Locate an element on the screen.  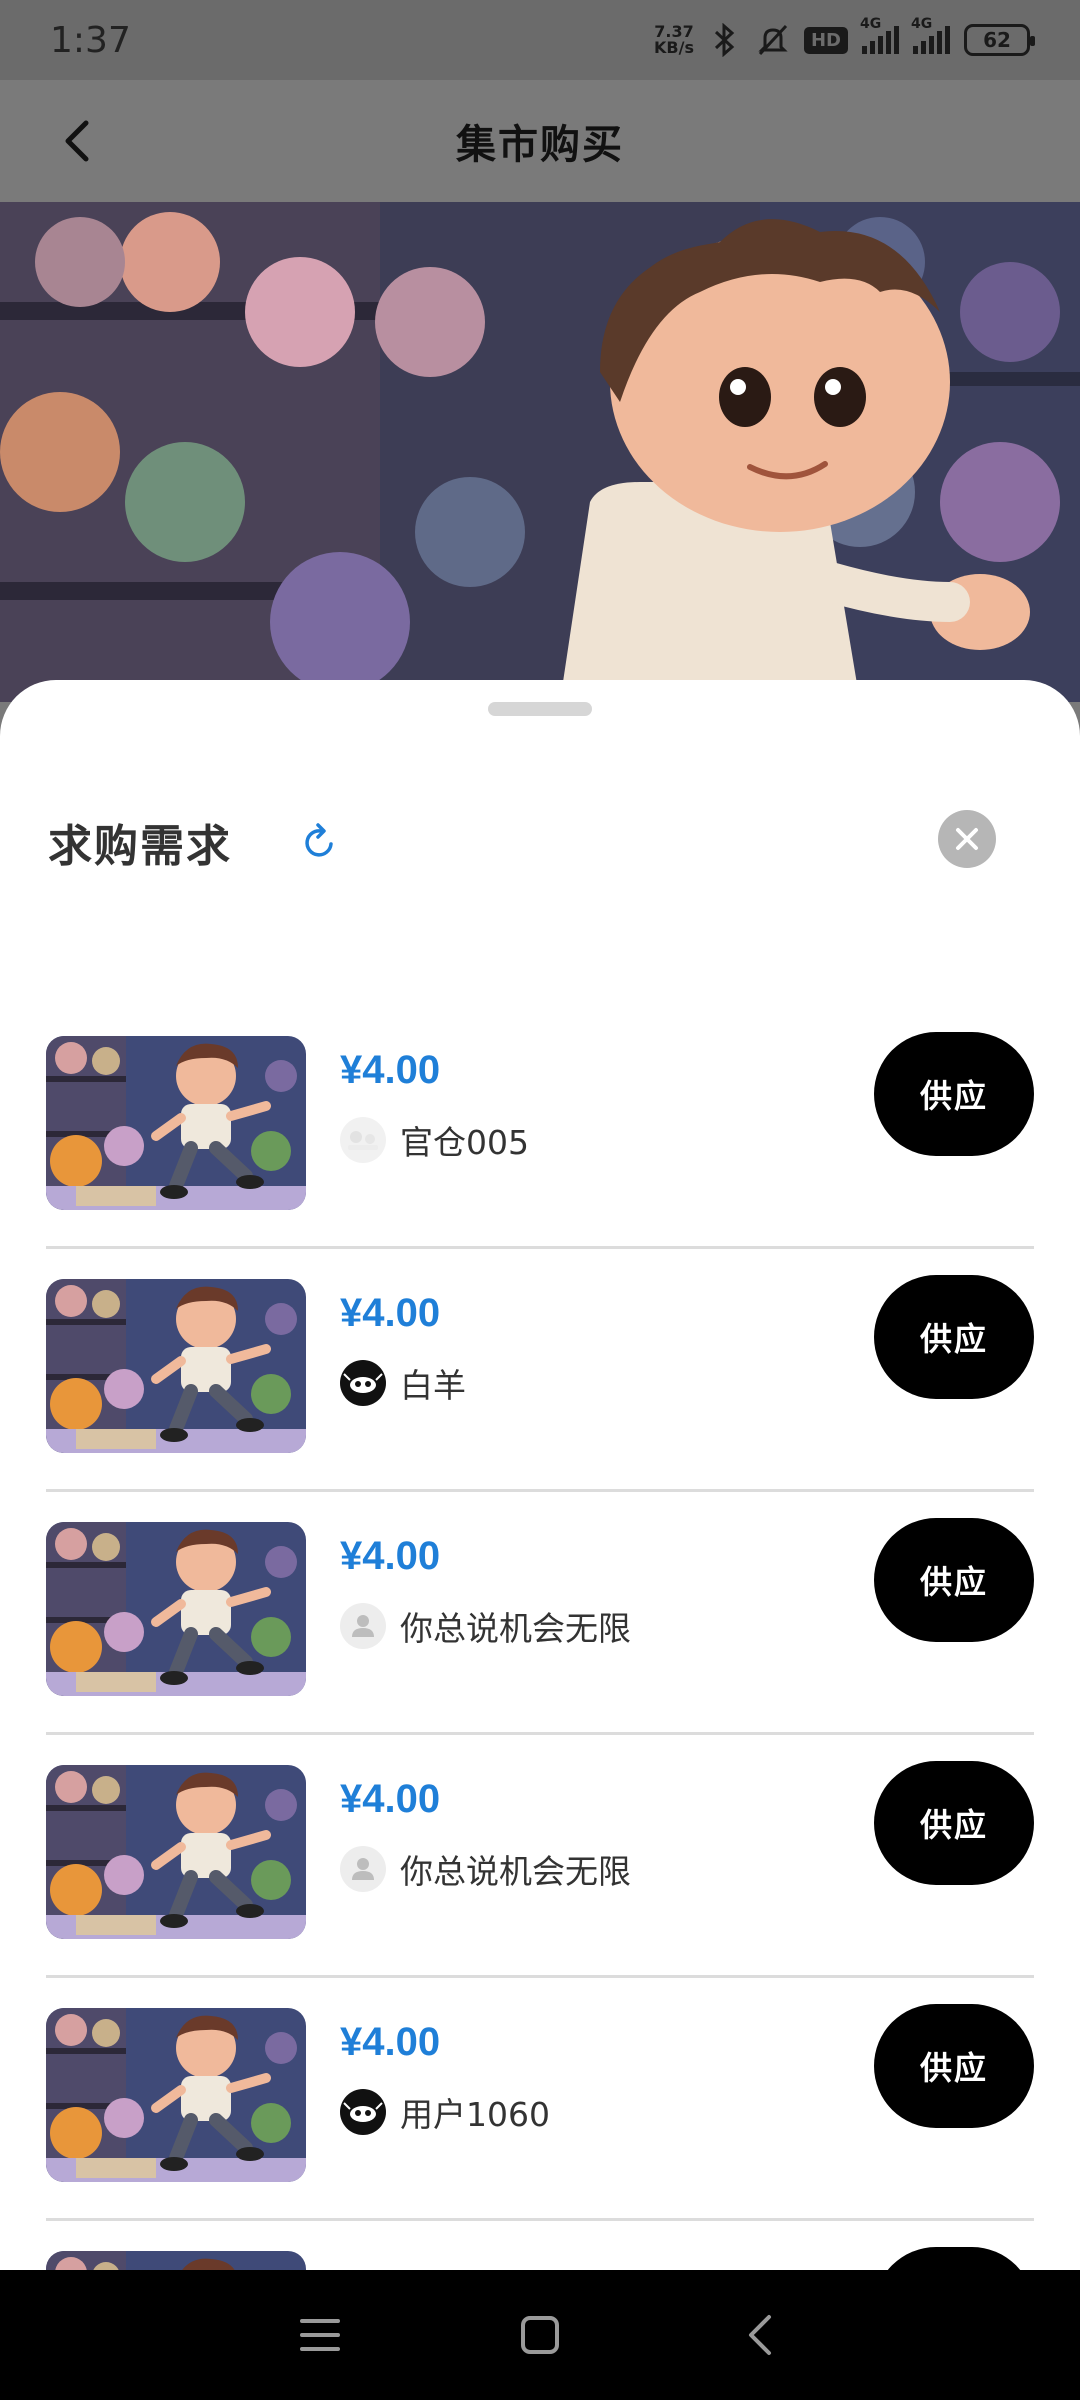
status-icons: 7.37 KB/s HD 4G 4G 62 is located at coordinates (844, 36).